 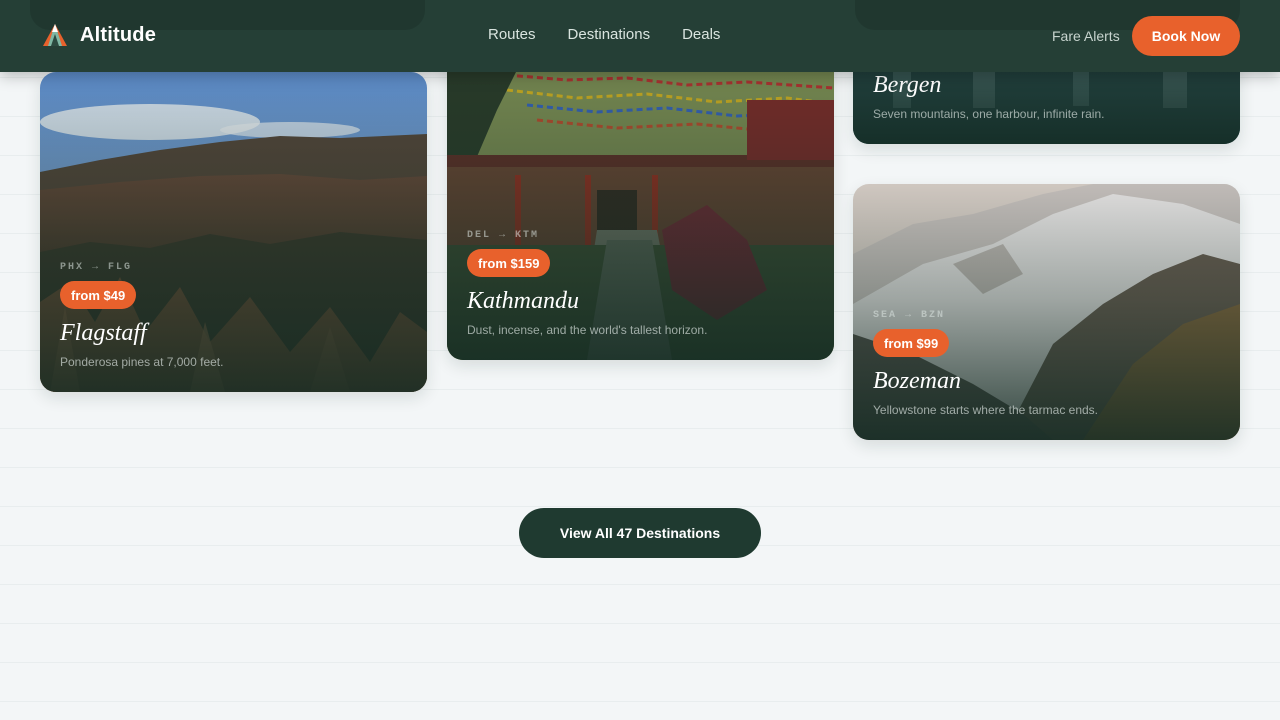 I want to click on price-badge: from $159, so click(x=509, y=263).